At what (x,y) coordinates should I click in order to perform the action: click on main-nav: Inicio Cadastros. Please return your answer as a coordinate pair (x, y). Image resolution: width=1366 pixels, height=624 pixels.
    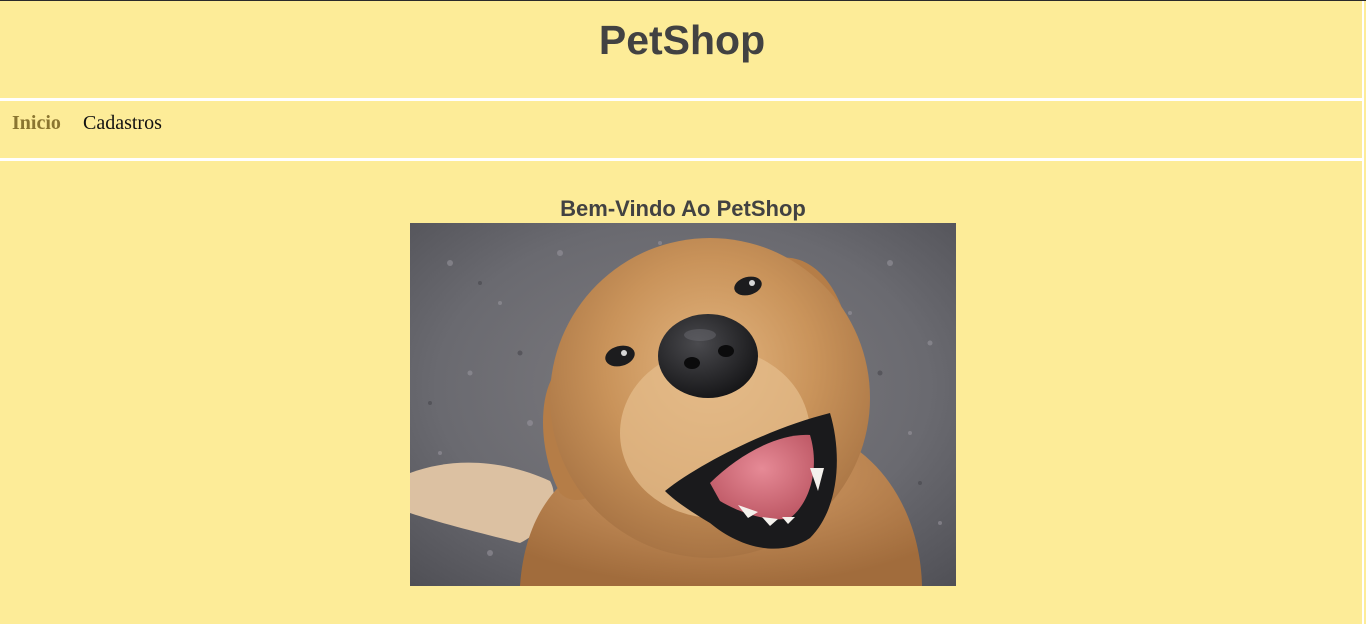
    Looking at the image, I should click on (682, 131).